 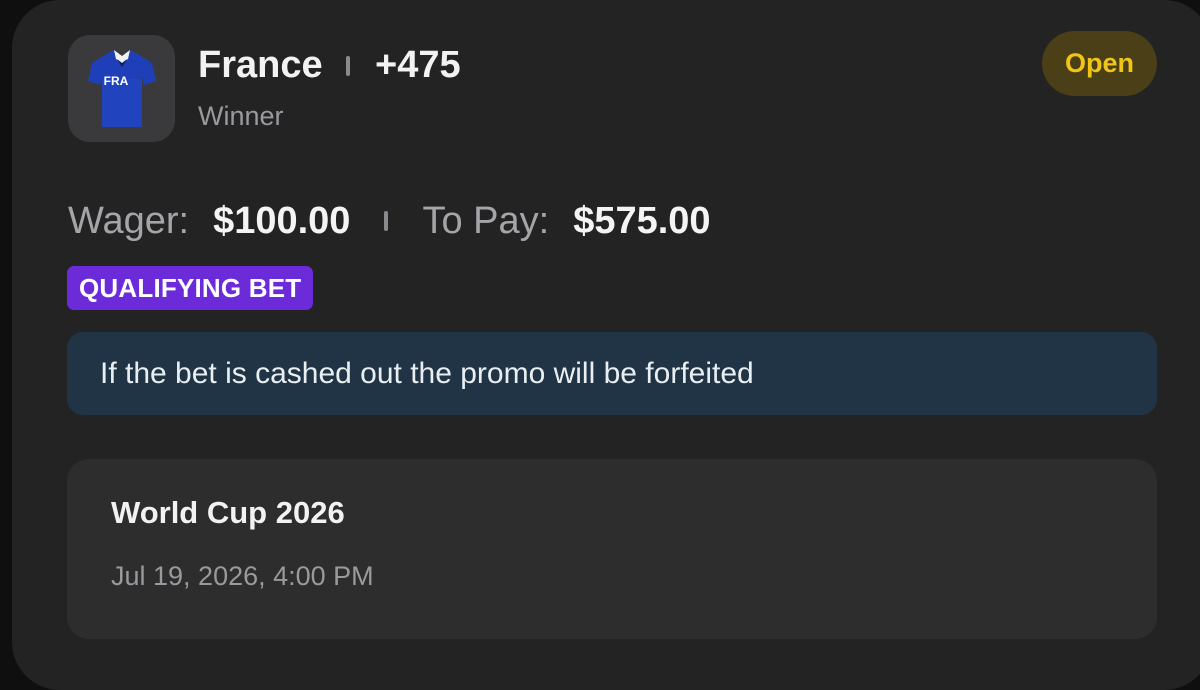 I want to click on team-name: France, so click(x=260, y=65).